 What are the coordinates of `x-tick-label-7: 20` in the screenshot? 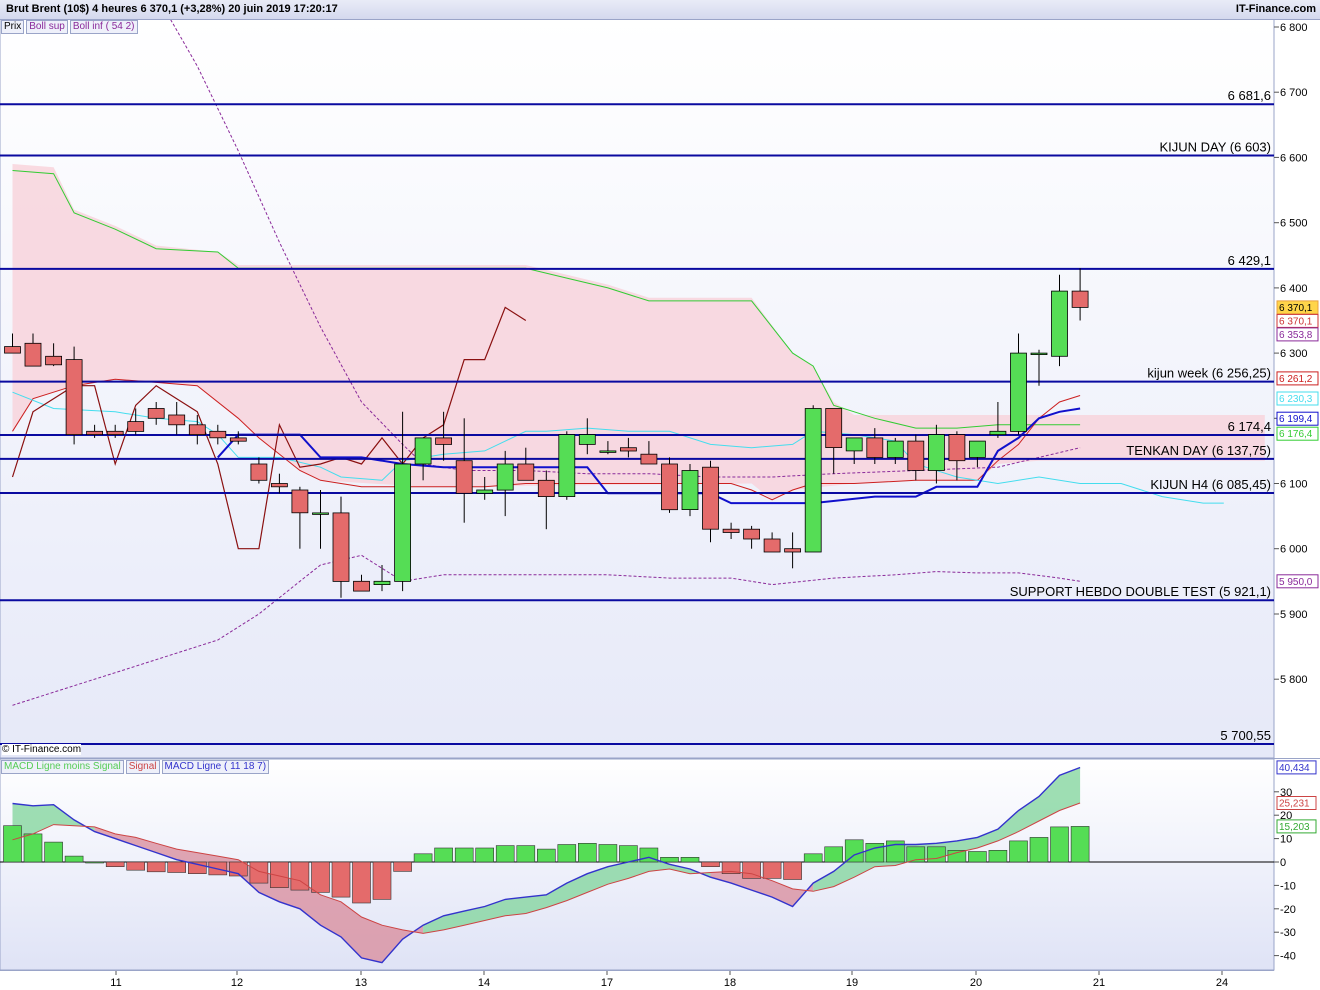 It's located at (976, 983).